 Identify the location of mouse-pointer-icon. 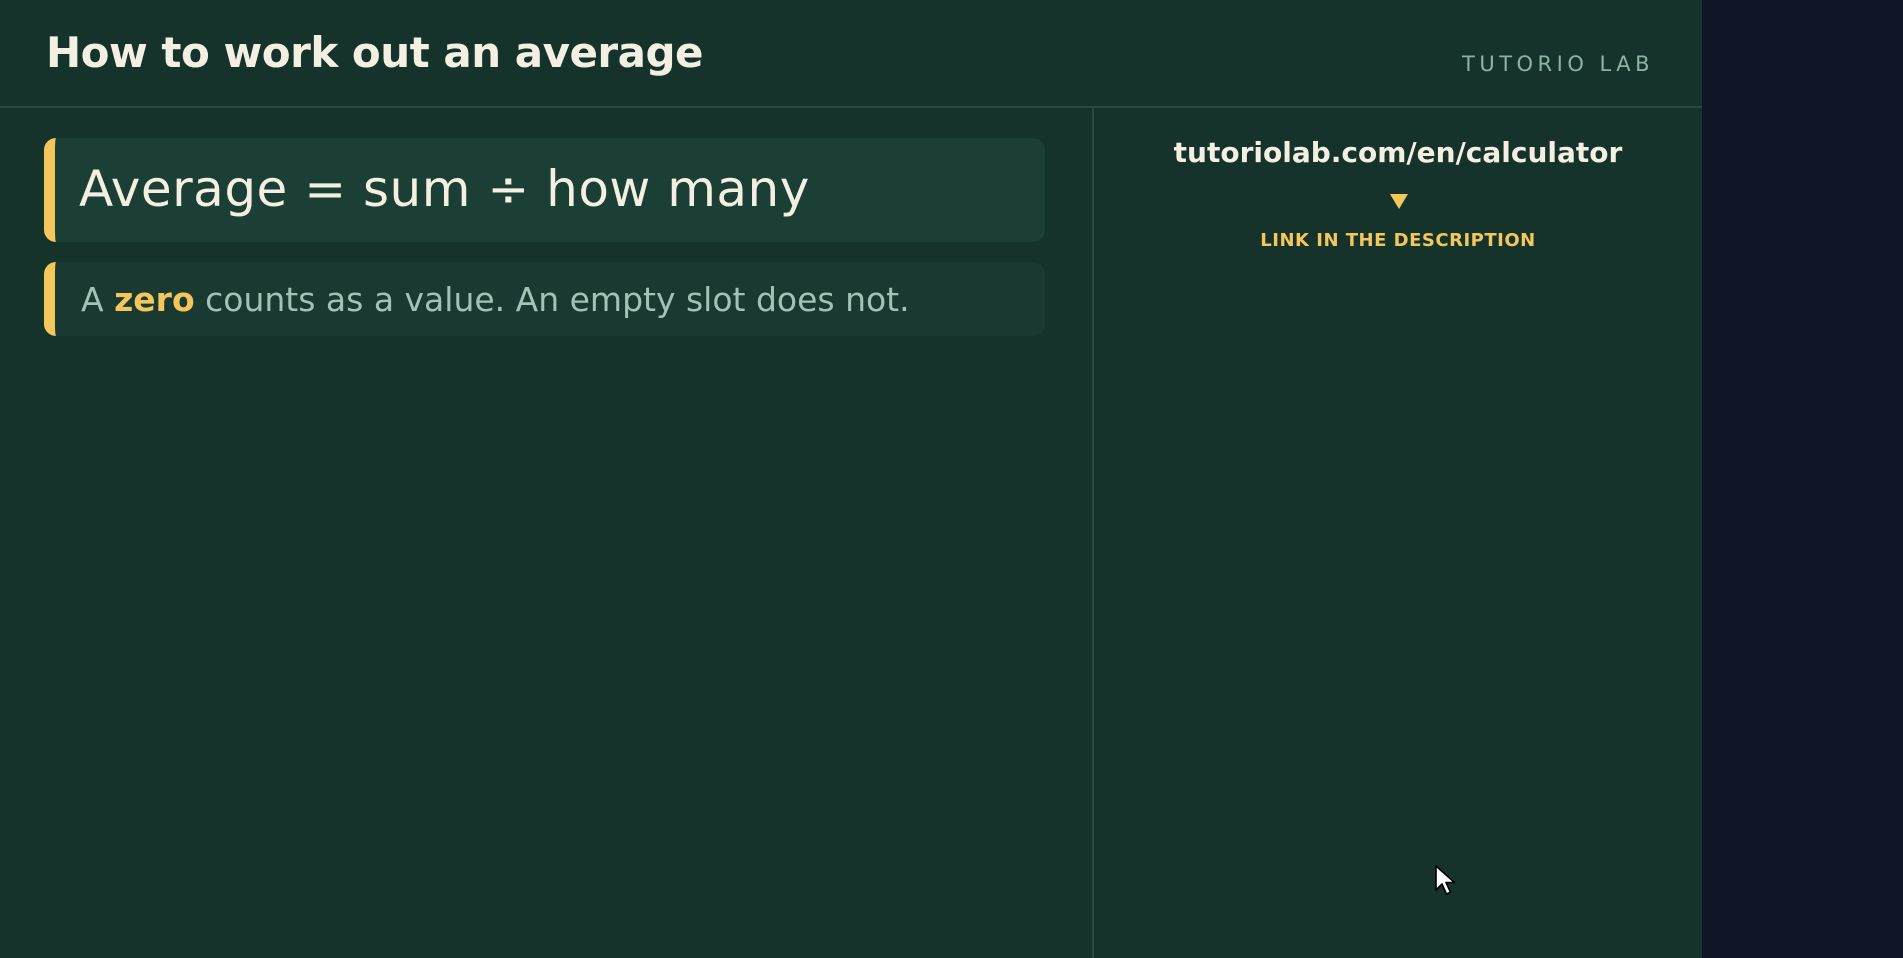
(1445, 880).